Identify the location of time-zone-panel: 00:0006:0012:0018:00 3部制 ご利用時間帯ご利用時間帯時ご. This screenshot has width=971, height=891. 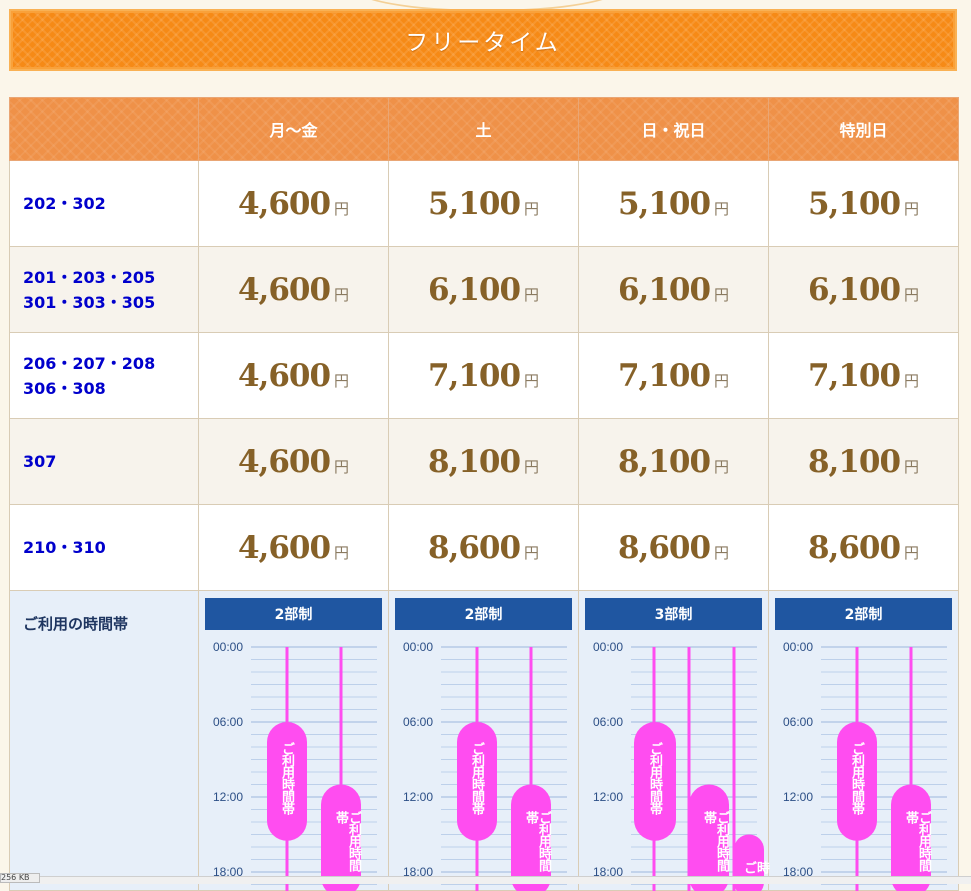
(673, 736).